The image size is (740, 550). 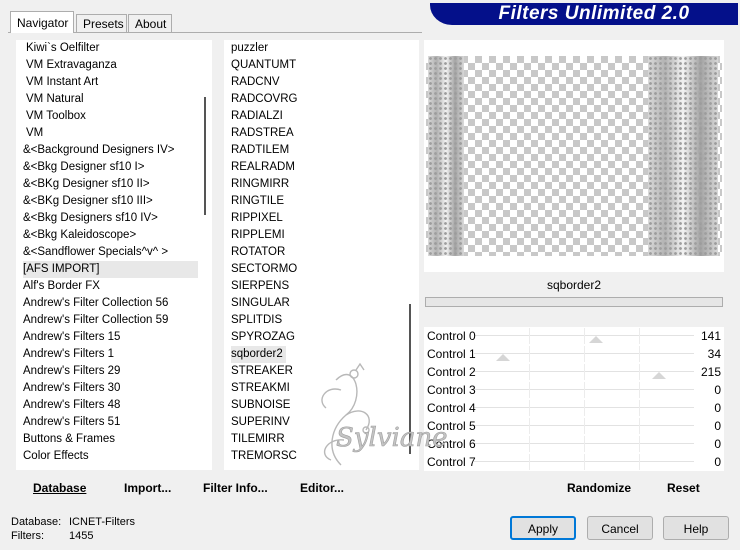 I want to click on filter-item: RIPPLEMI, so click(x=318, y=235).